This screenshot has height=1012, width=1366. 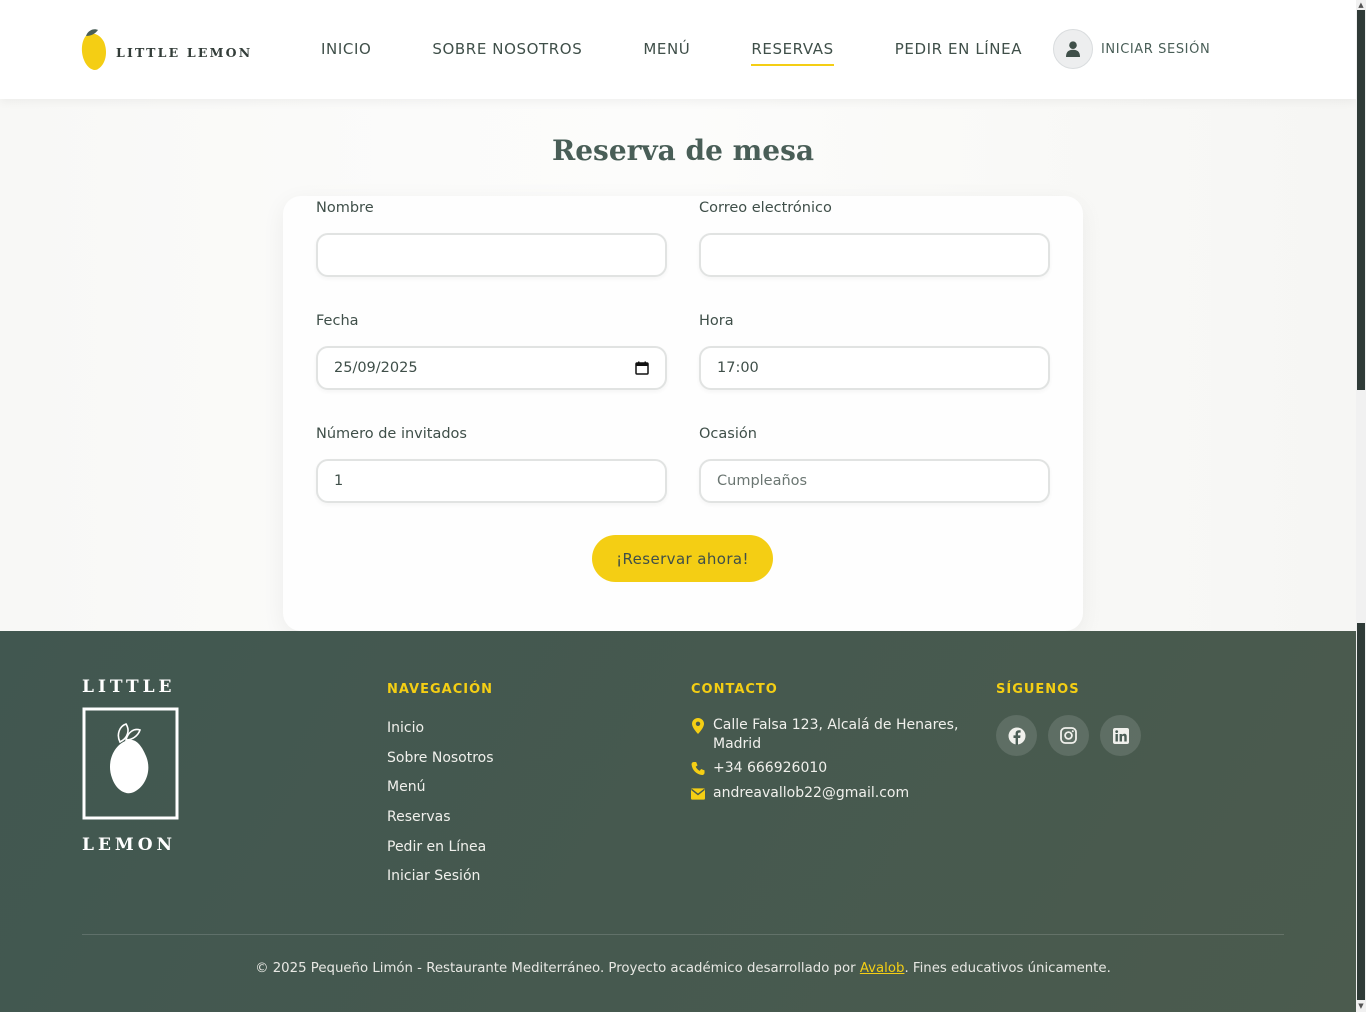 What do you see at coordinates (440, 758) in the screenshot?
I see `footer-link-sobre-nosotros: Sobre Nosotros` at bounding box center [440, 758].